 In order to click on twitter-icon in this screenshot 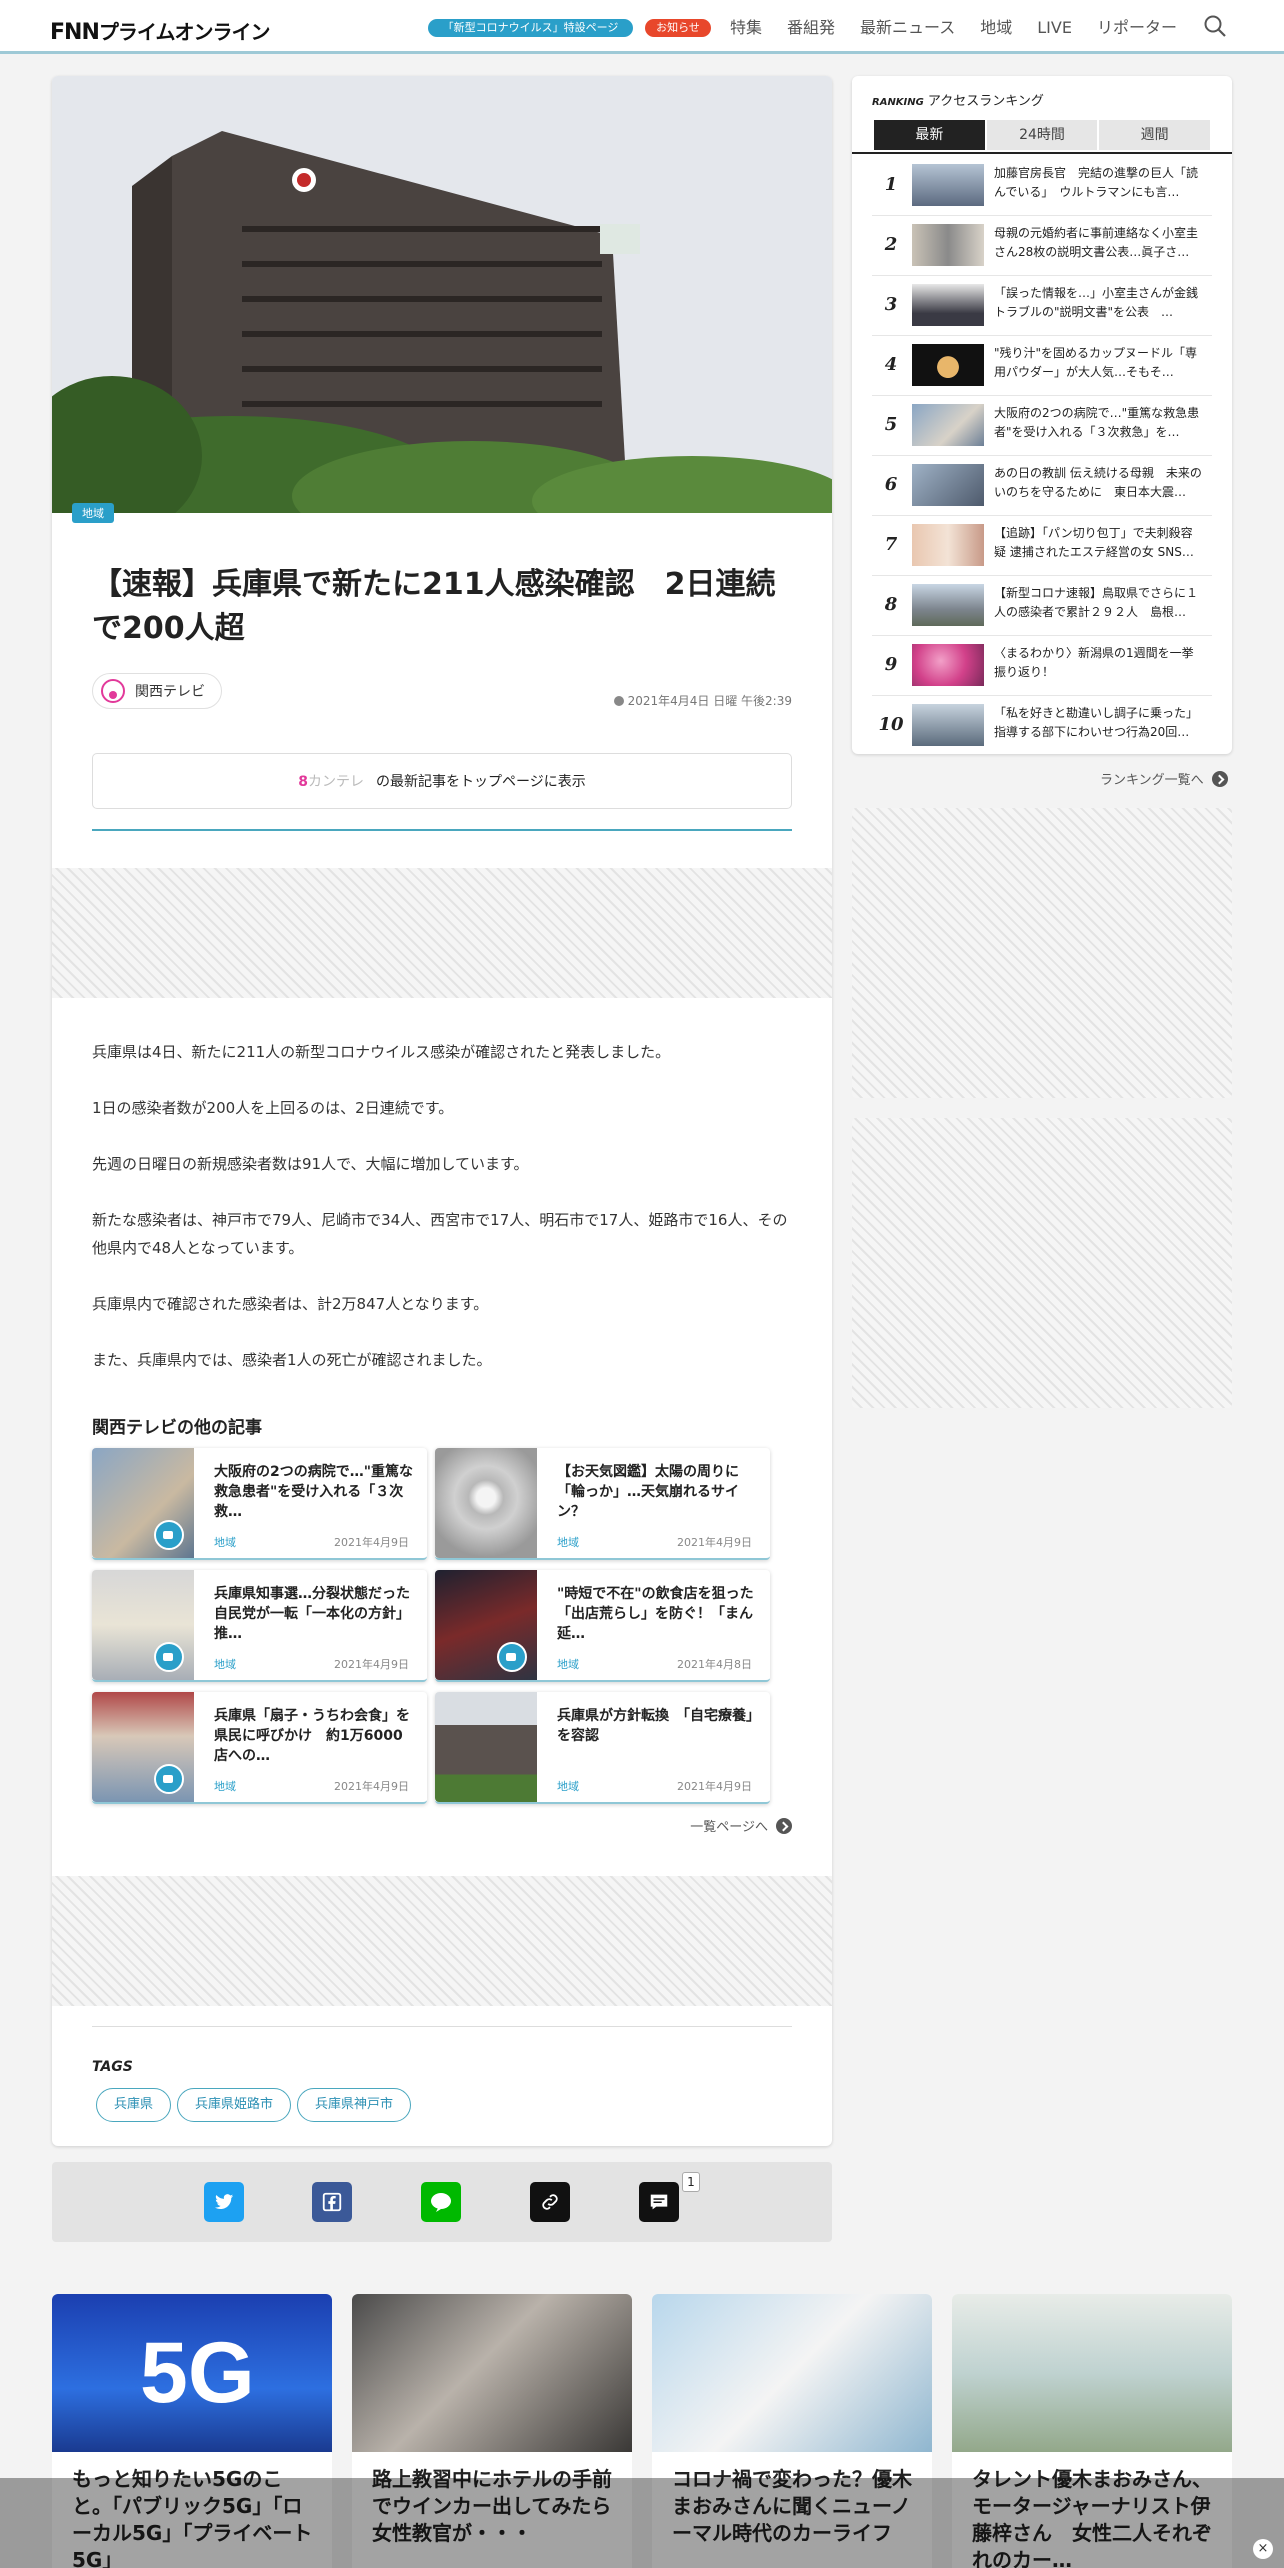, I will do `click(224, 2202)`.